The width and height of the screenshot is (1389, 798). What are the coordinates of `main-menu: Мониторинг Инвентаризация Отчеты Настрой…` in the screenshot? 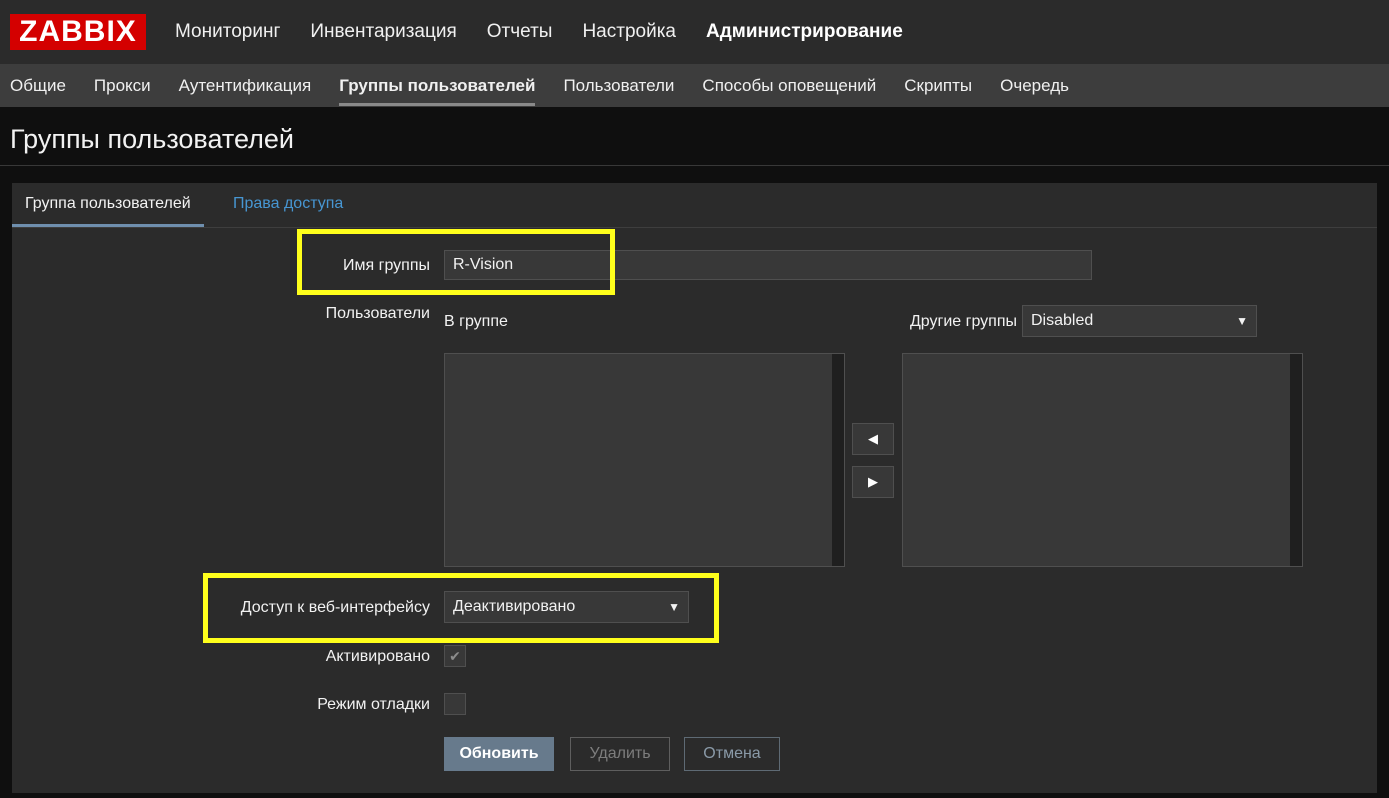 It's located at (539, 32).